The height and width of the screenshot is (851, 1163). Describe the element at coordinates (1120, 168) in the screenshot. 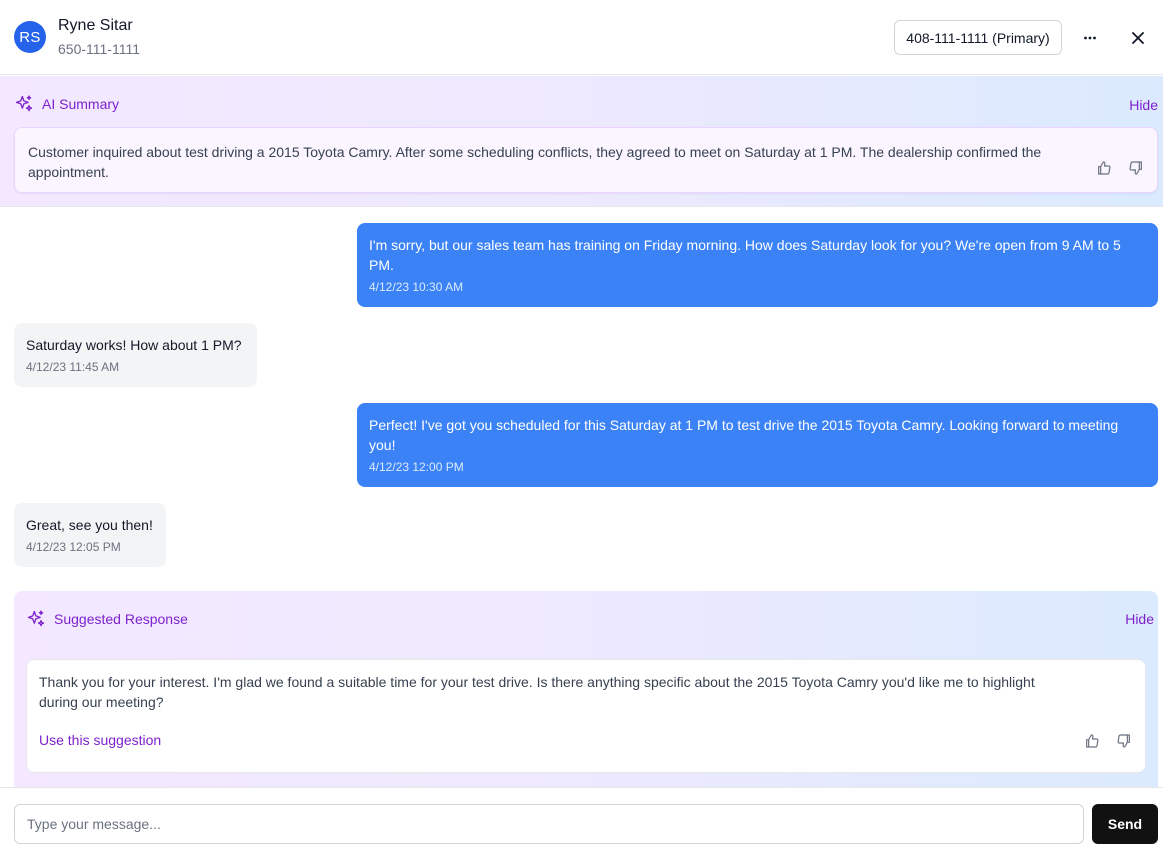

I see `summary-feedback` at that location.